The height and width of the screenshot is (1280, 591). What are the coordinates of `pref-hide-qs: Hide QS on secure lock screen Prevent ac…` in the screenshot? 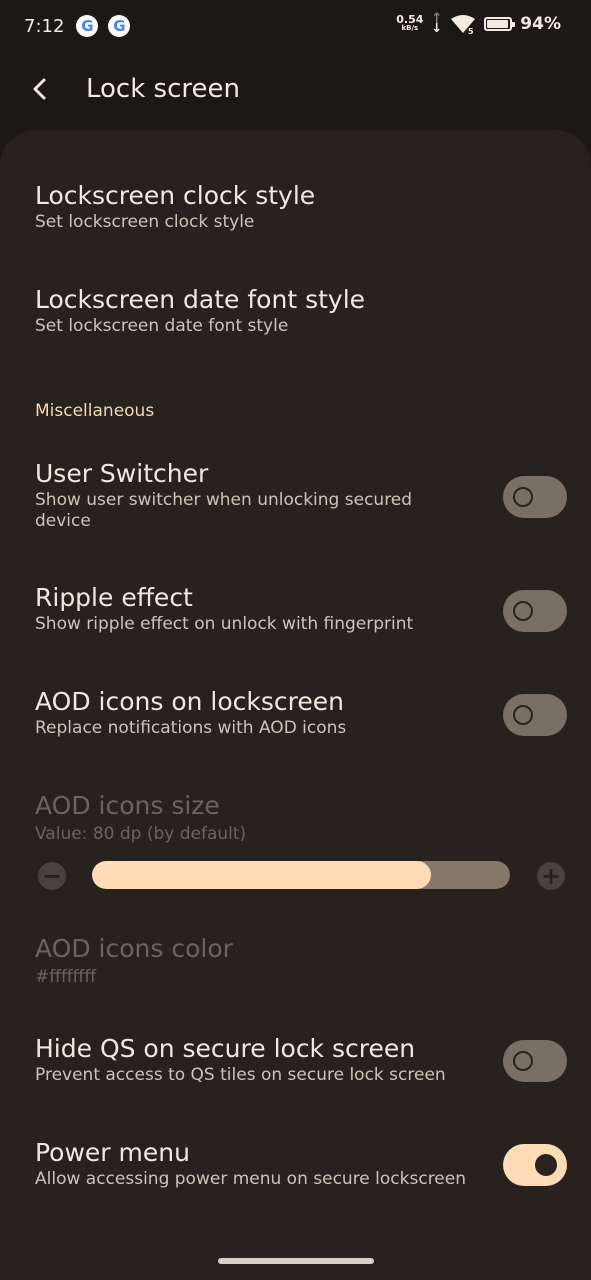 It's located at (260, 1059).